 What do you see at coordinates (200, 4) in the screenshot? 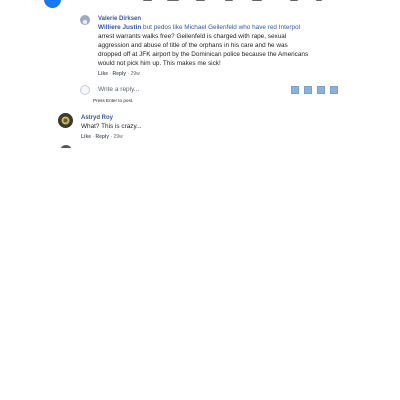
I see `top-bar` at bounding box center [200, 4].